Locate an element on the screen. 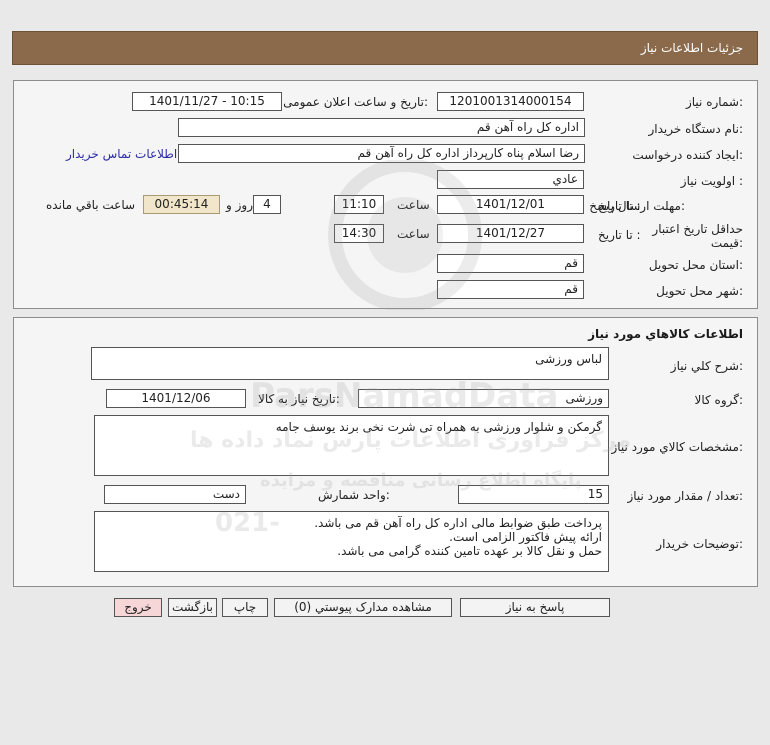 The width and height of the screenshot is (770, 745). reply-date-field: 1401/12/01 is located at coordinates (510, 204).